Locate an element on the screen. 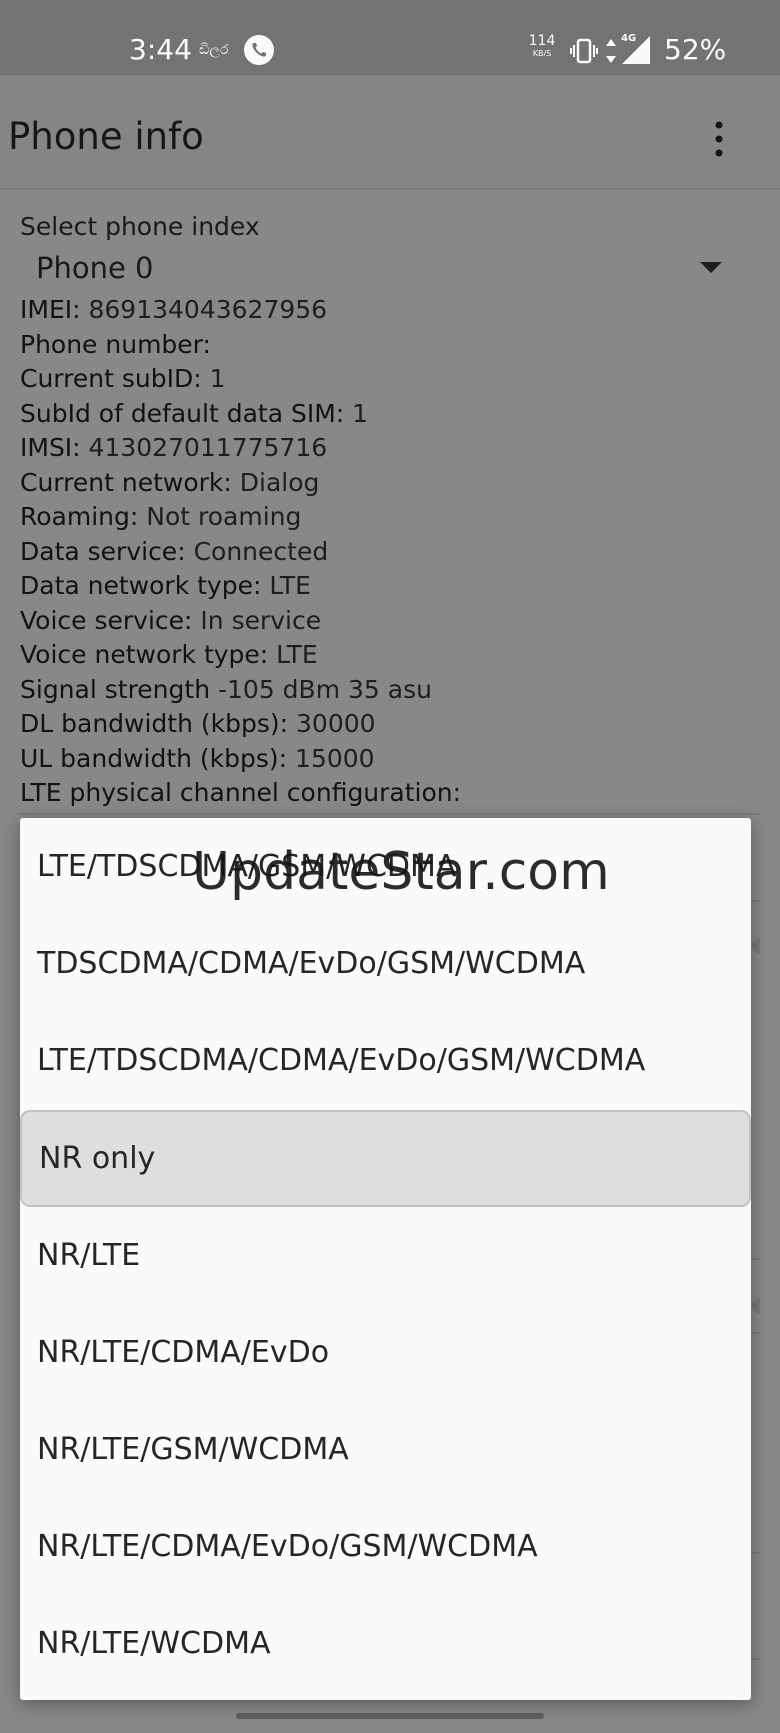 This screenshot has height=1733, width=780. info-value: 869134043627956 is located at coordinates (204, 309).